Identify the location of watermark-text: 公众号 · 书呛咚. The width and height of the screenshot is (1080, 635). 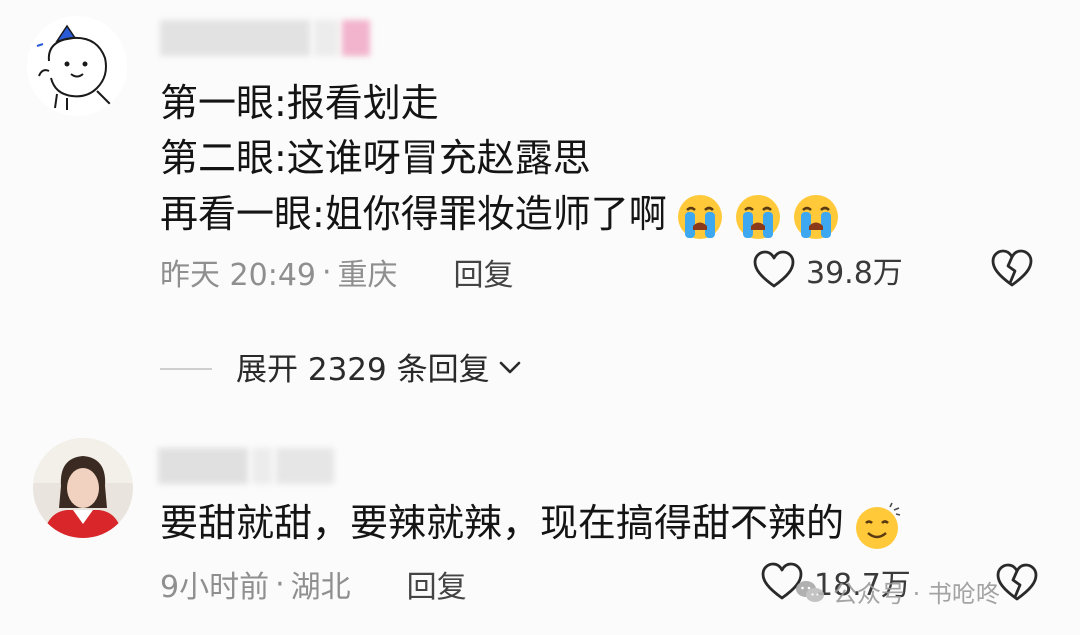
(916, 594).